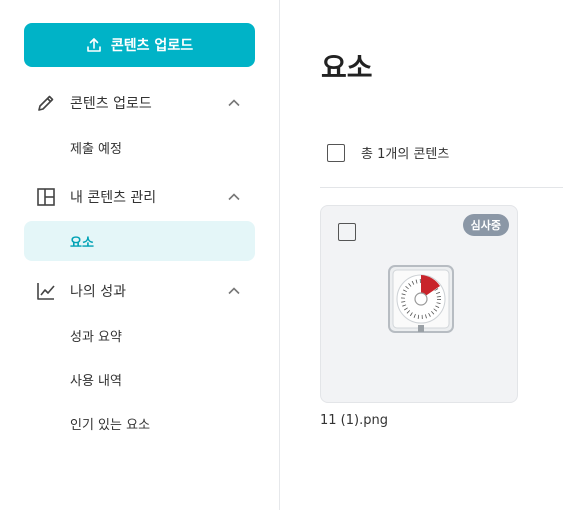 The width and height of the screenshot is (563, 510). I want to click on select-all-row: 총 1개의 콘텐츠, so click(388, 152).